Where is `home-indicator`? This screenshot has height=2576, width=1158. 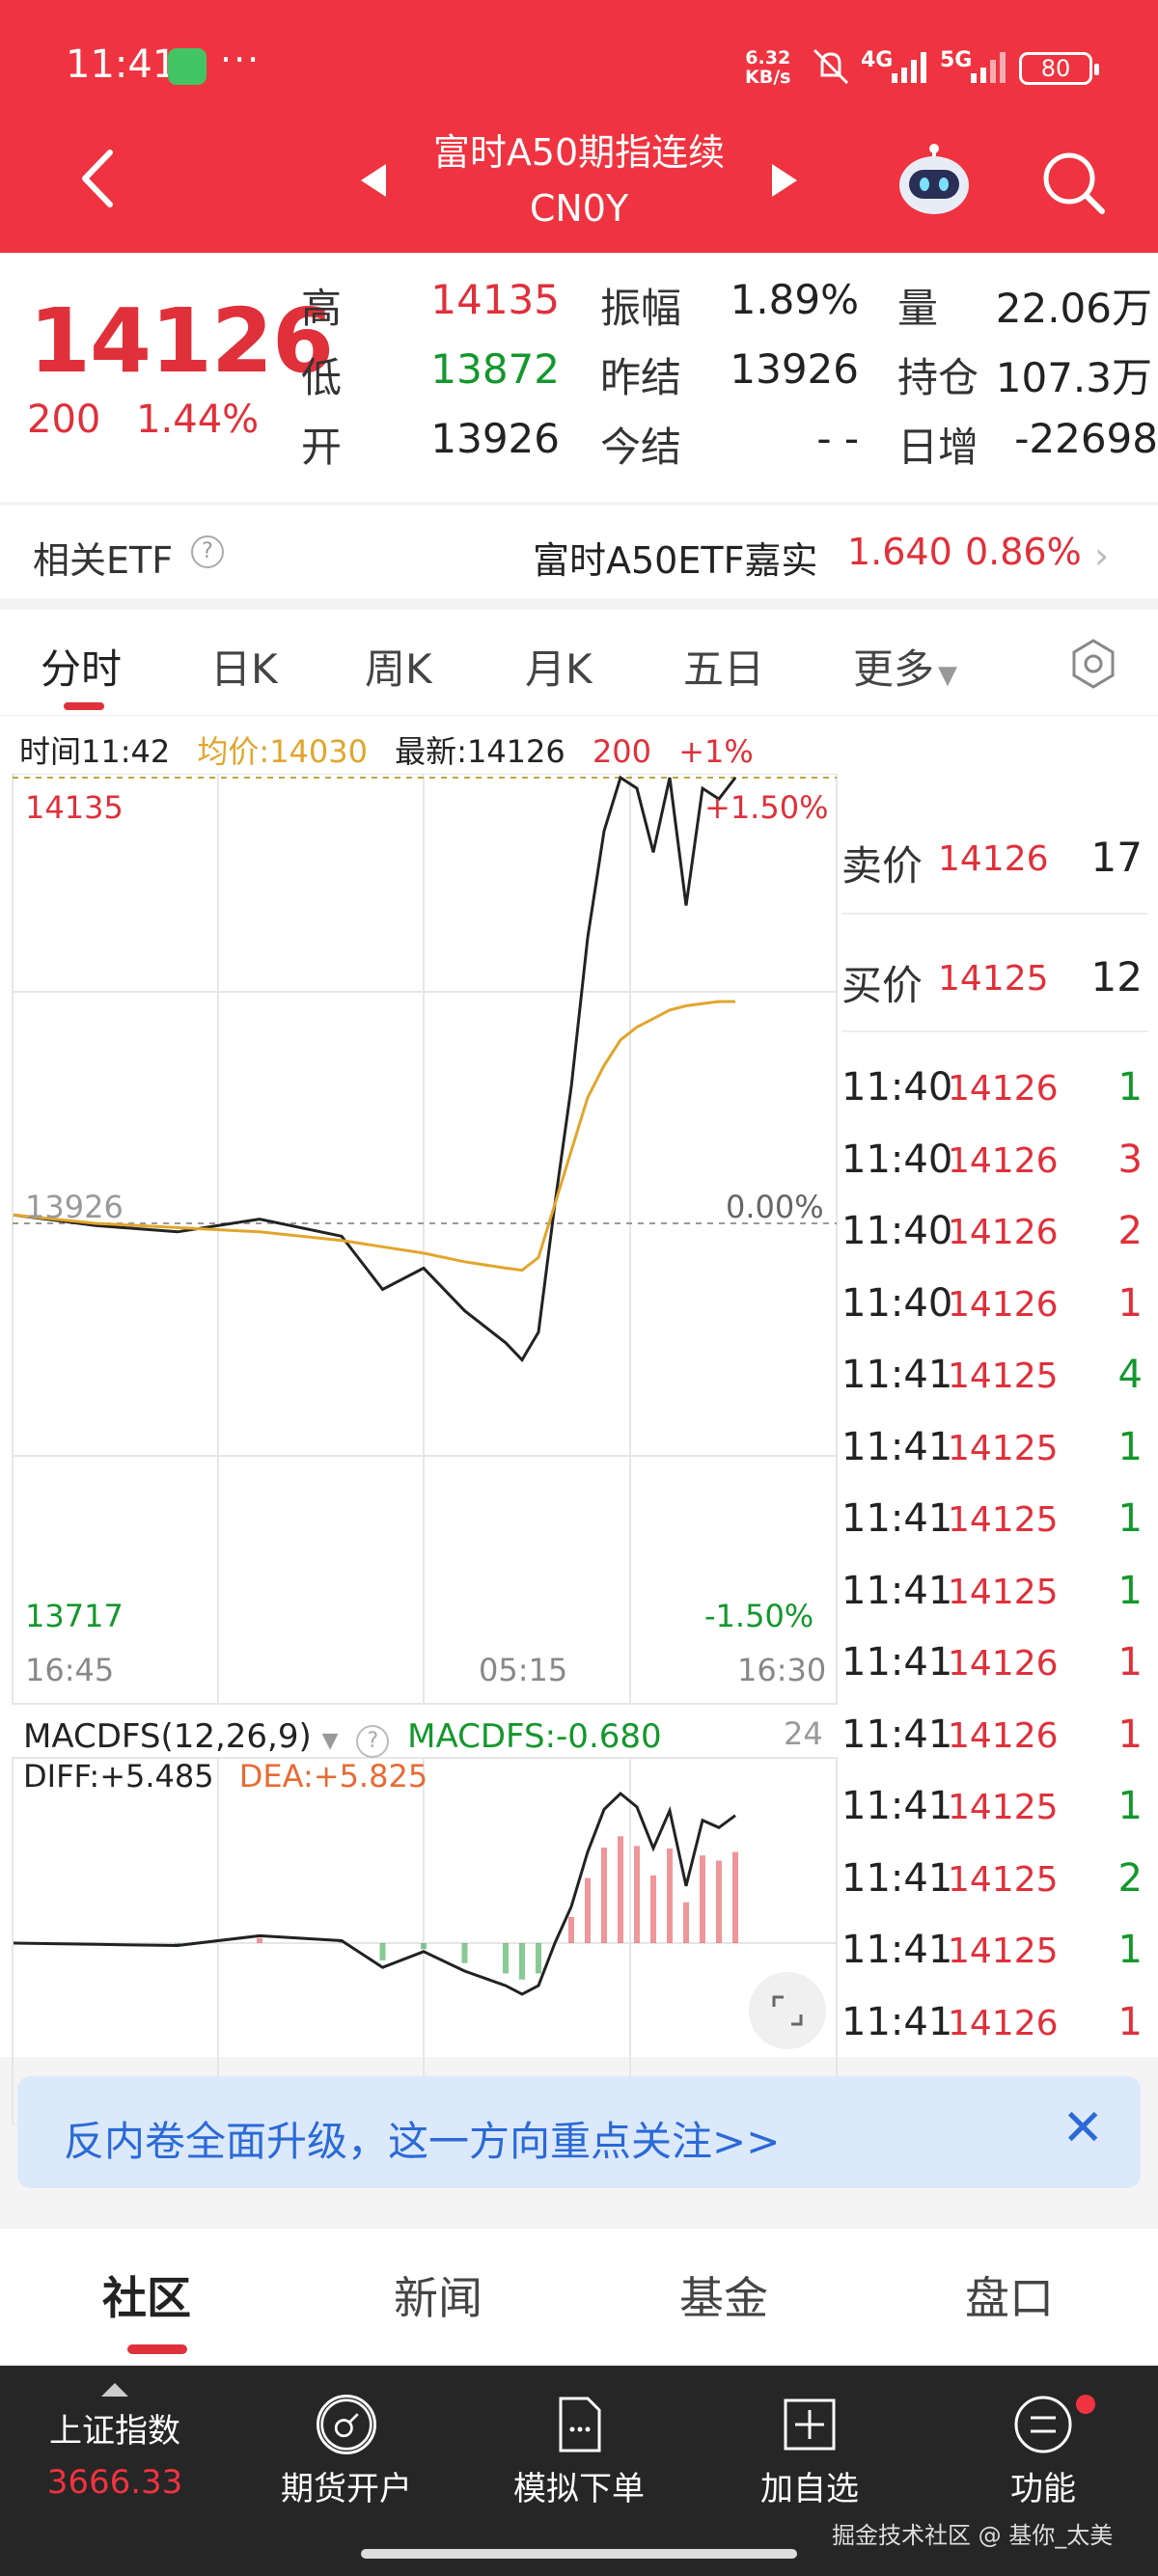 home-indicator is located at coordinates (579, 2554).